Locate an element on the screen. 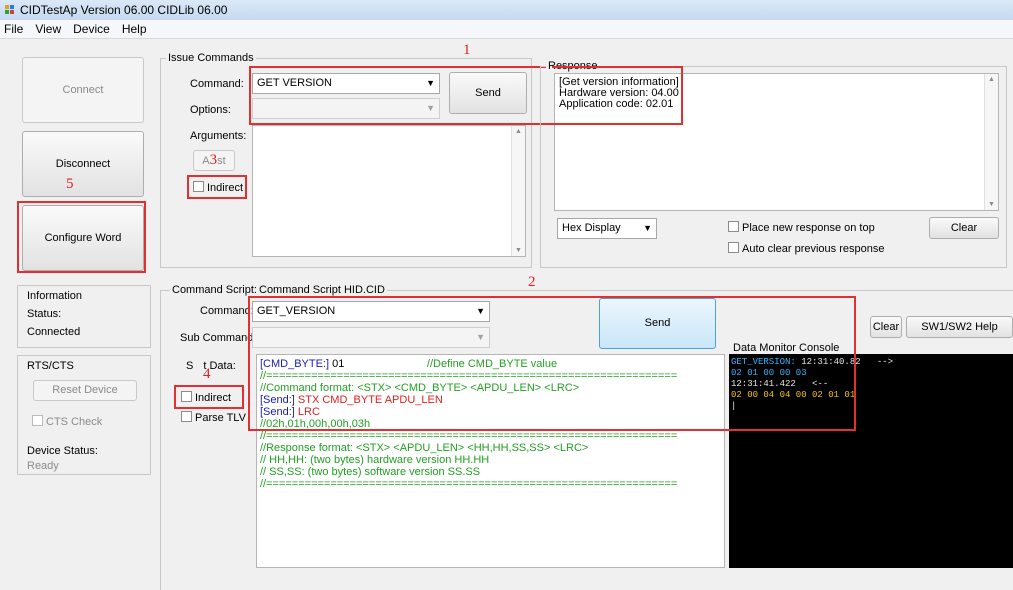 This screenshot has width=1013, height=590. response-scrollbar: ▲ ▼ is located at coordinates (991, 142).